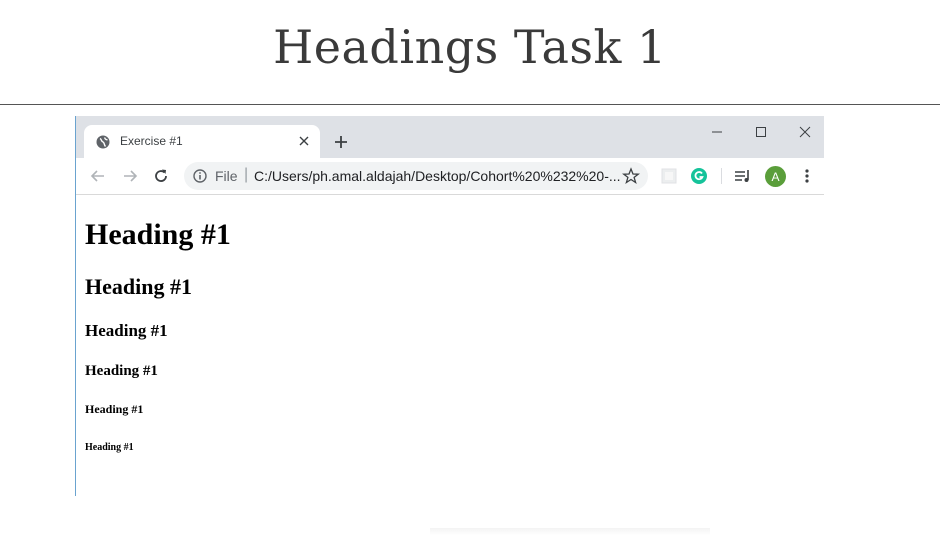  What do you see at coordinates (717, 132) in the screenshot?
I see `minimize-icon` at bounding box center [717, 132].